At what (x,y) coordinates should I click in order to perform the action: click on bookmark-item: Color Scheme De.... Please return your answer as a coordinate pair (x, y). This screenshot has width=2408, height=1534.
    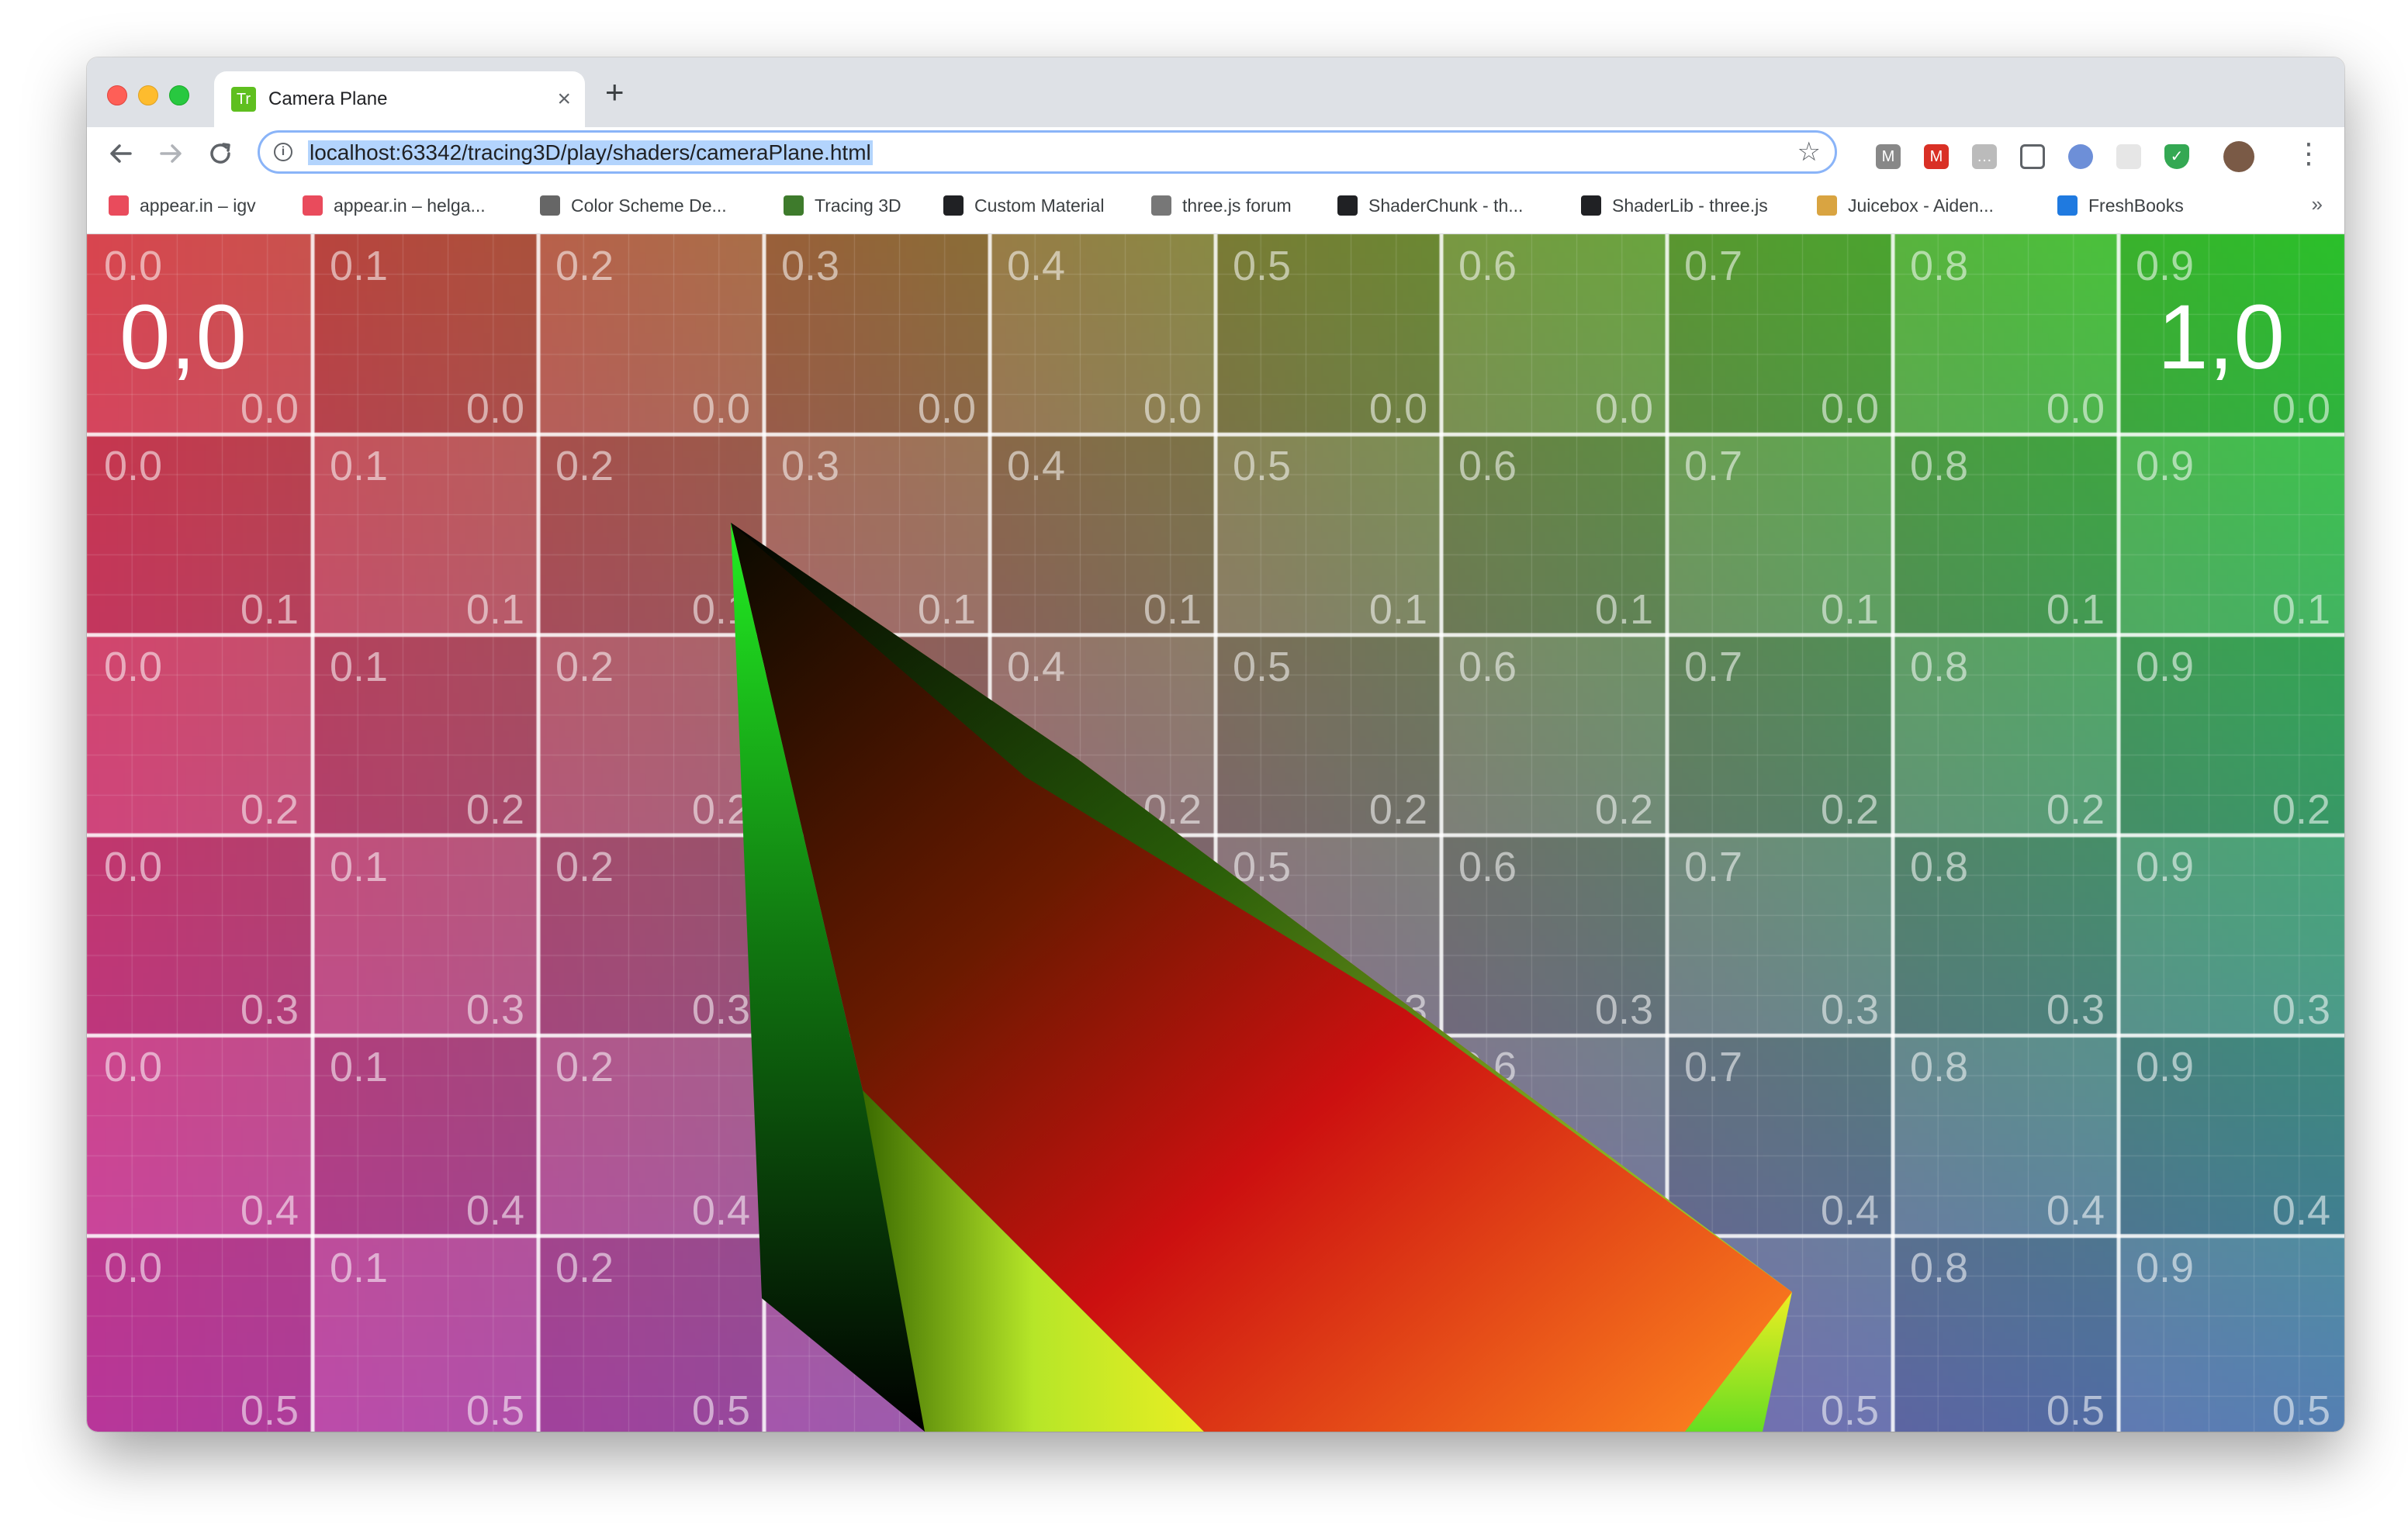
    Looking at the image, I should click on (633, 206).